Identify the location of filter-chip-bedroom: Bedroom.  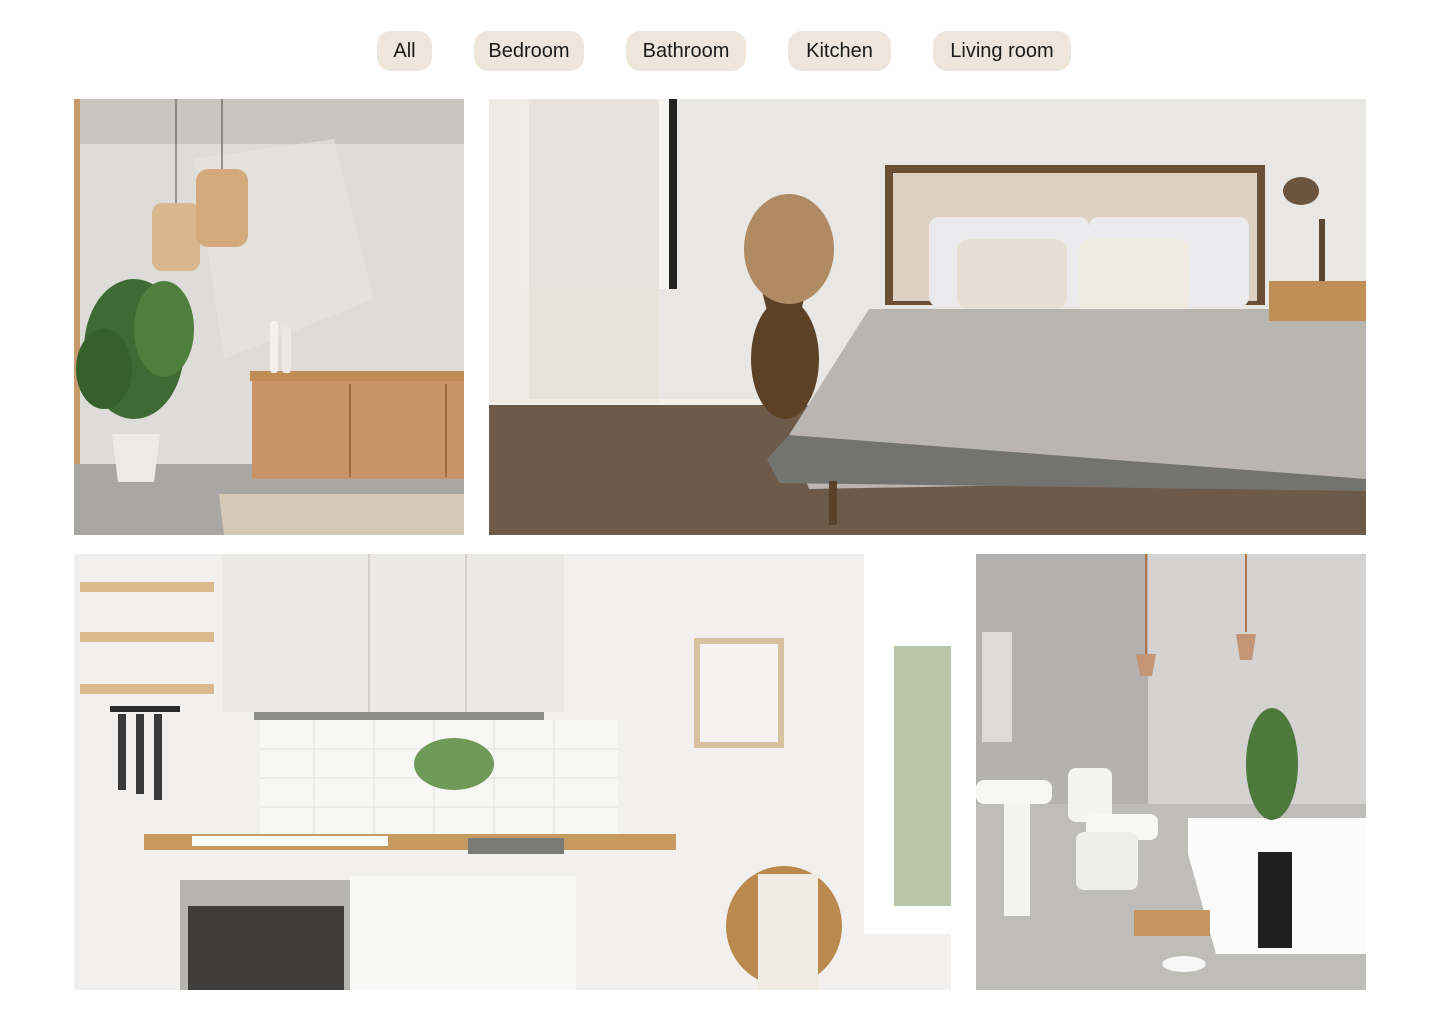
(529, 51).